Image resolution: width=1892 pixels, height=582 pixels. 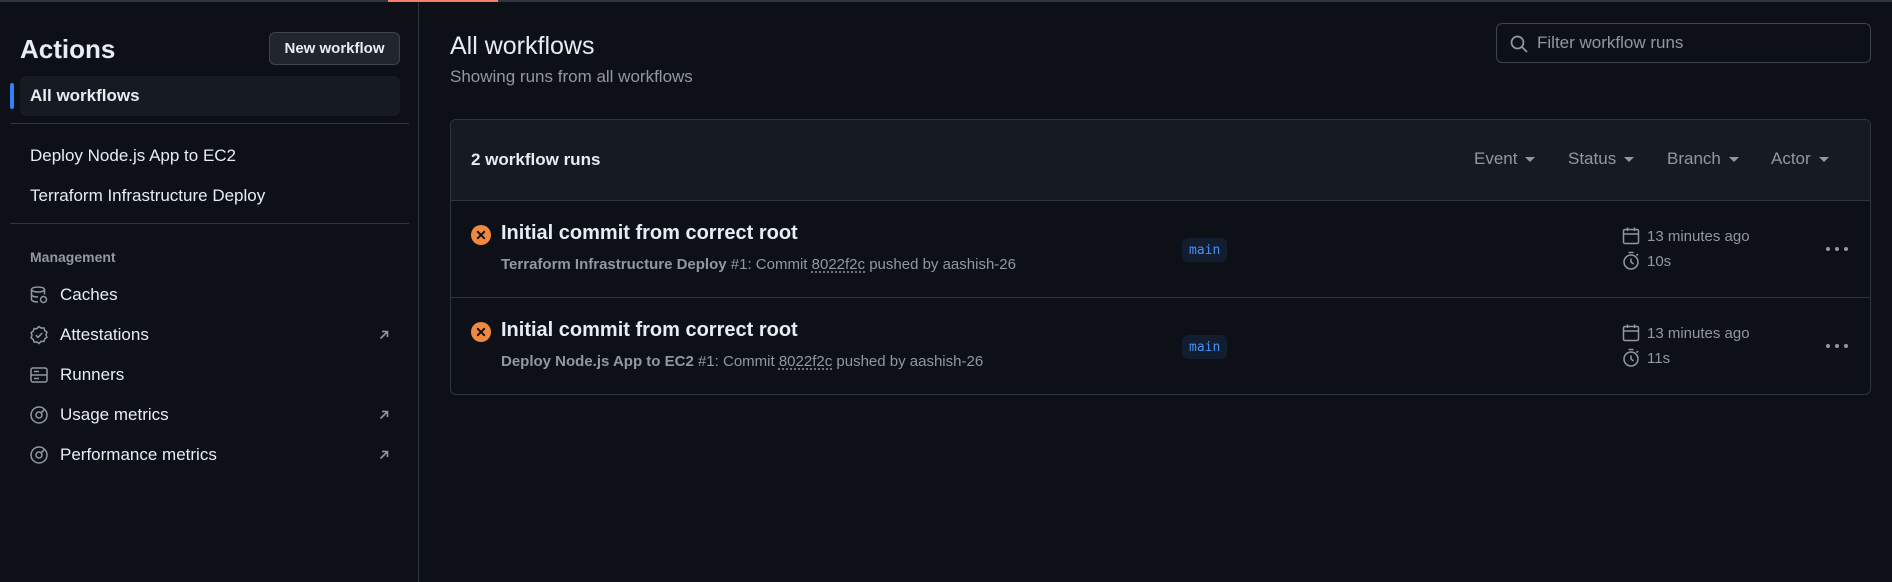 I want to click on filter-workflow-runs, so click(x=1683, y=43).